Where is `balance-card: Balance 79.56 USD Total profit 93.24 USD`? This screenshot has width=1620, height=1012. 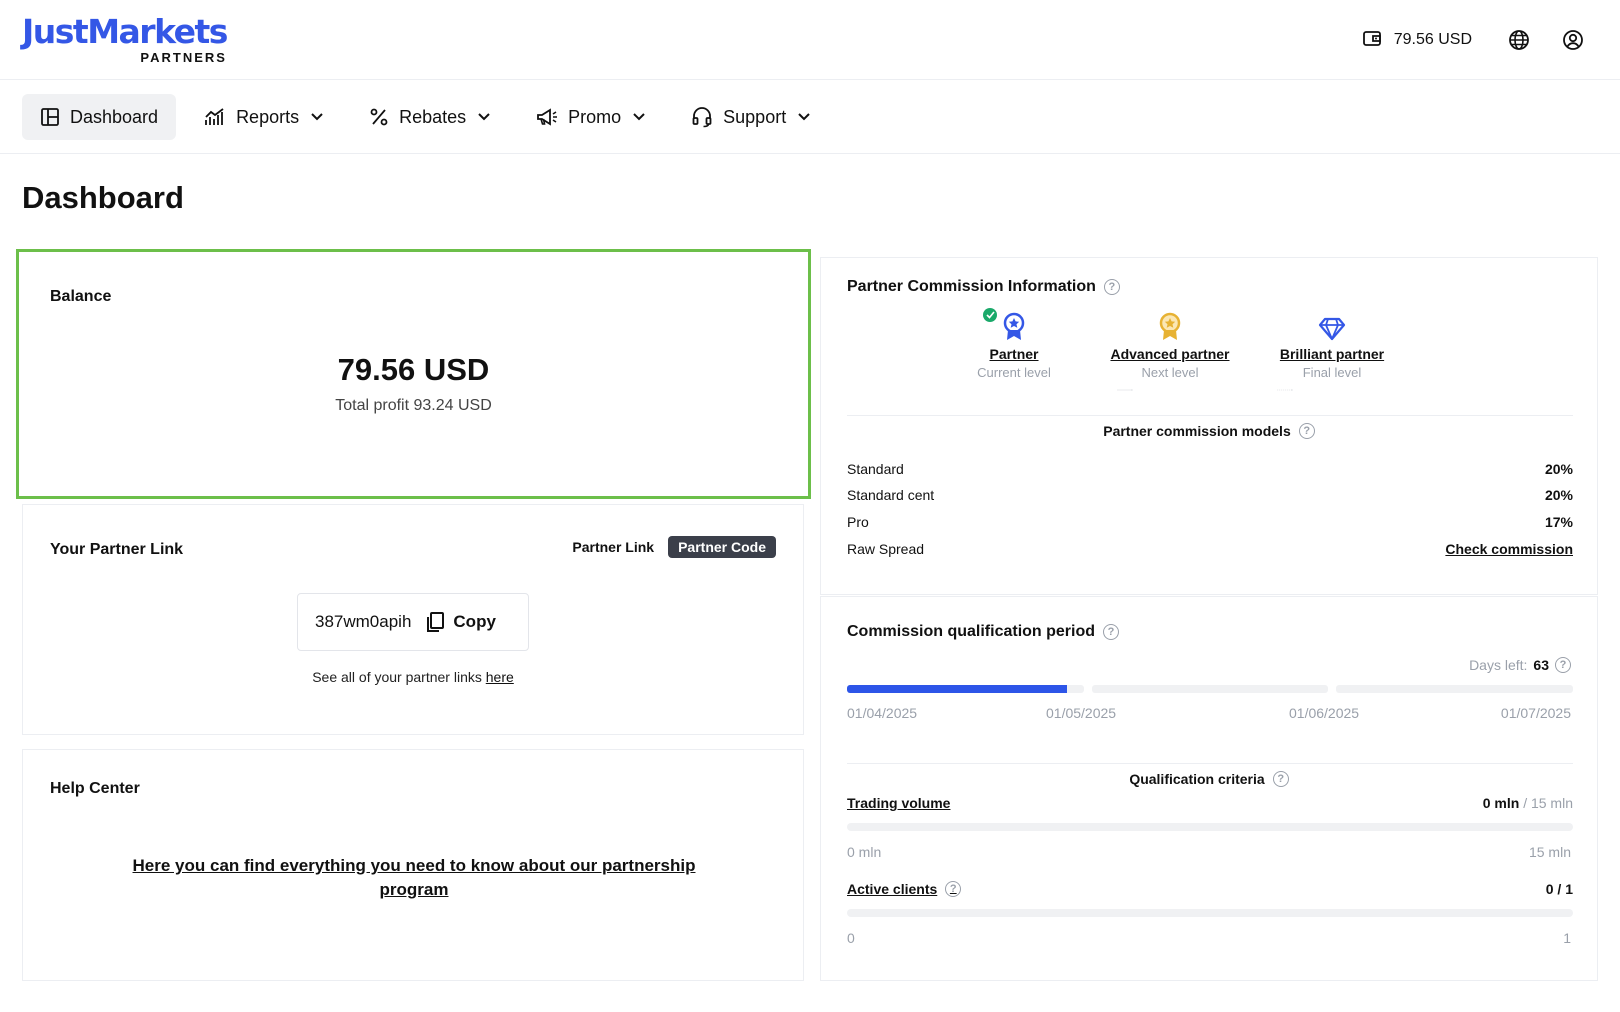 balance-card: Balance 79.56 USD Total profit 93.24 USD is located at coordinates (413, 374).